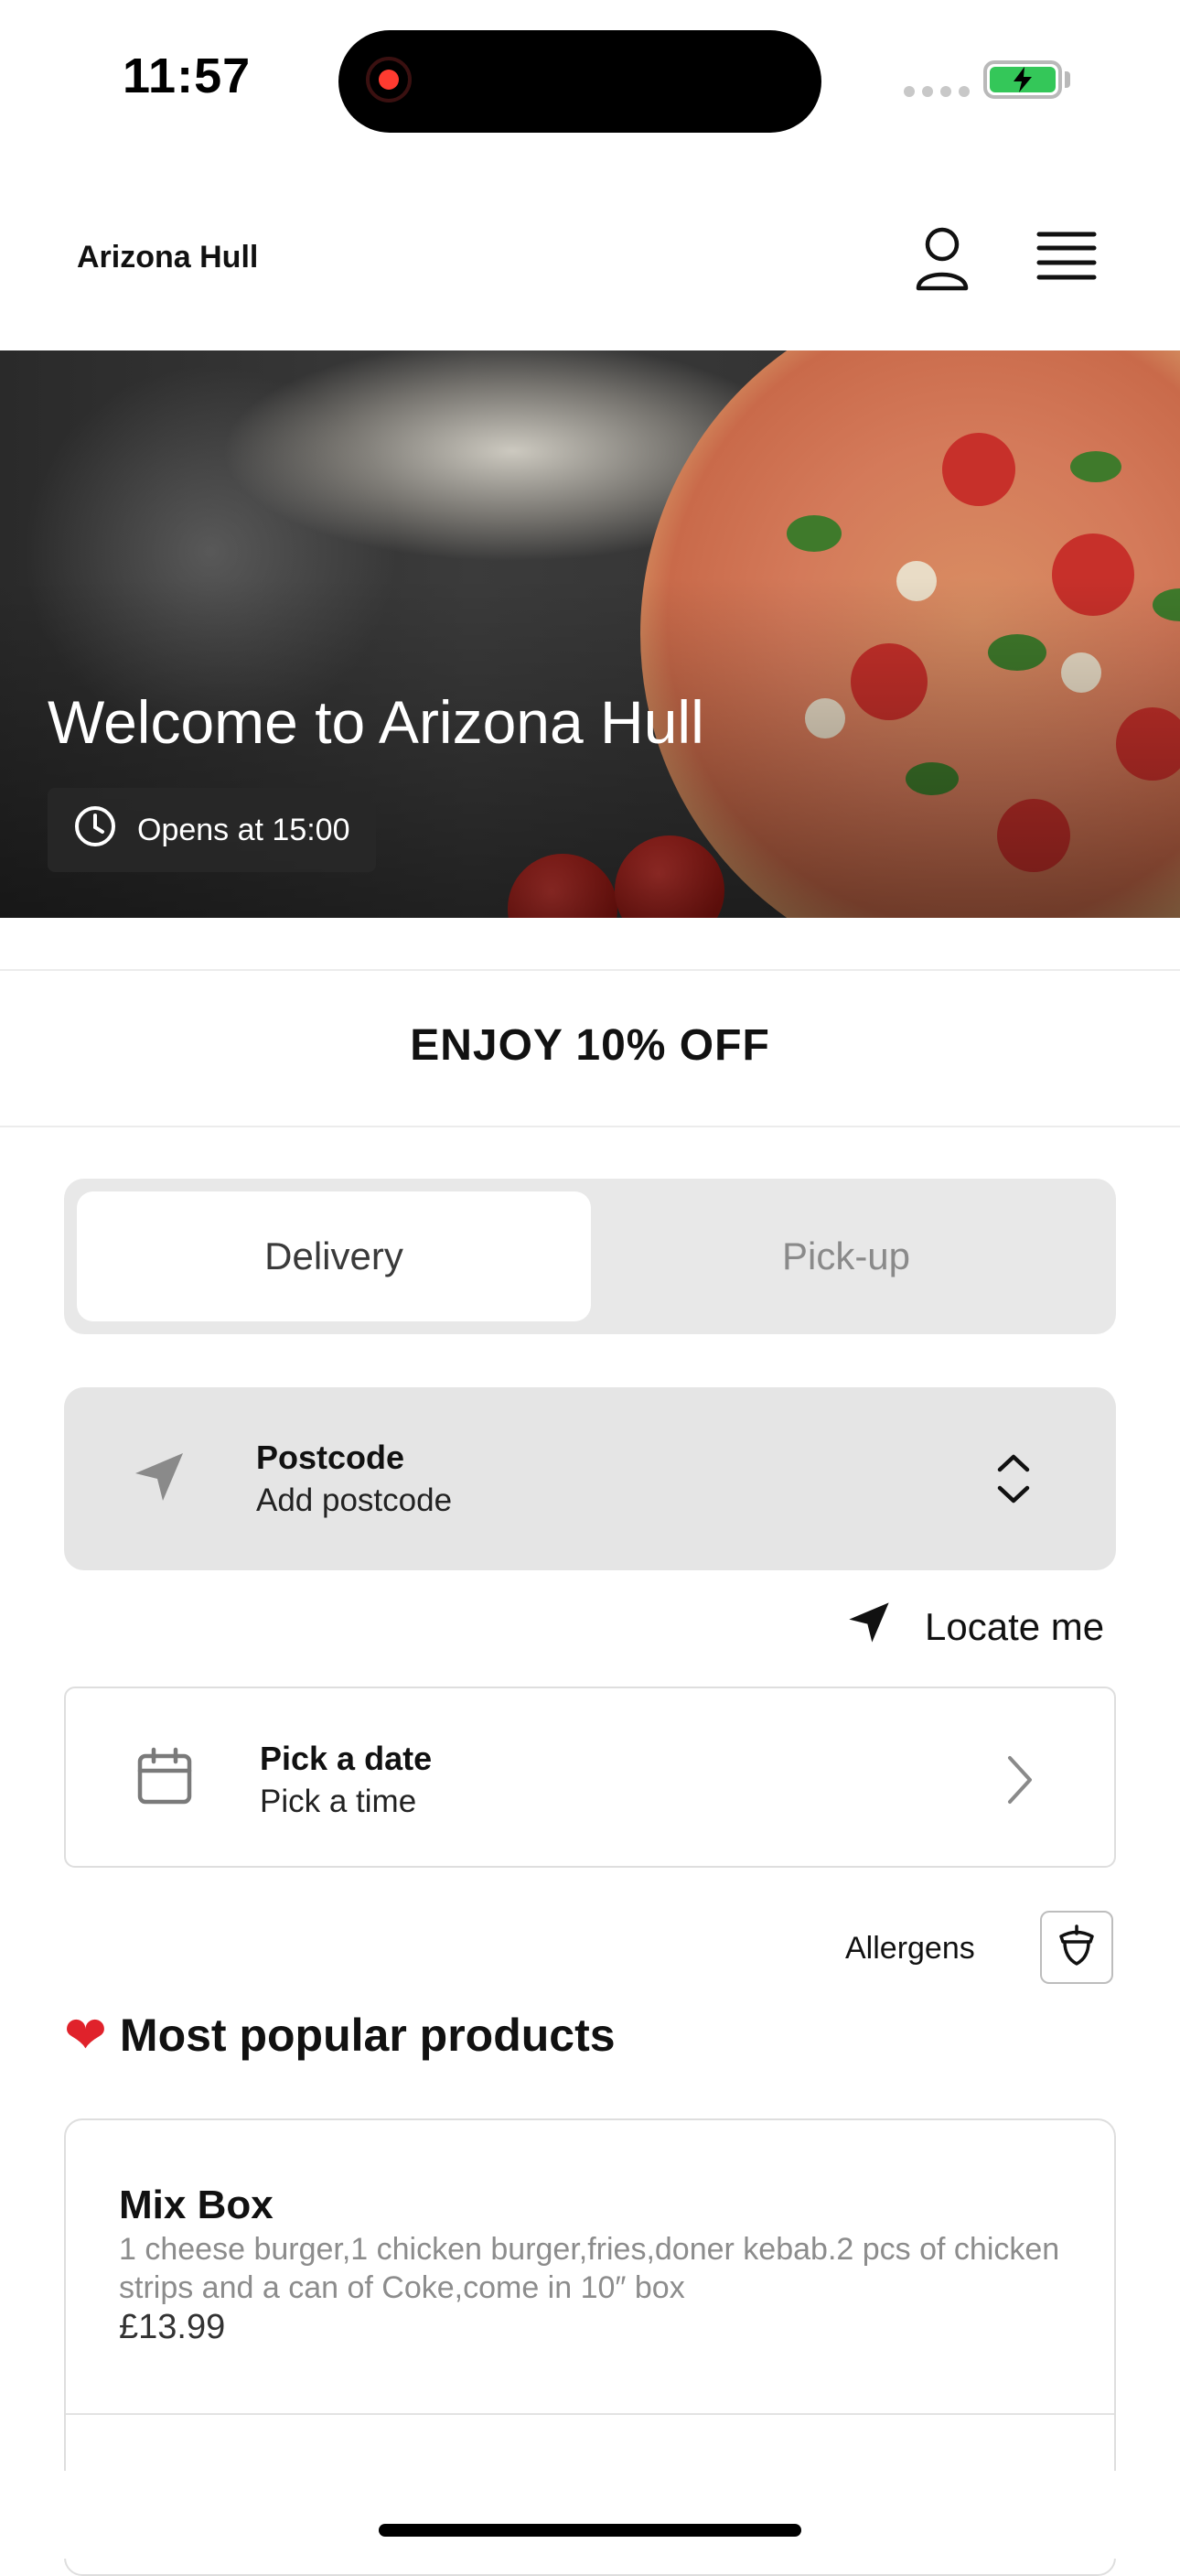 Image resolution: width=1180 pixels, height=2576 pixels. I want to click on tab-pickup: Pick-up, so click(846, 1256).